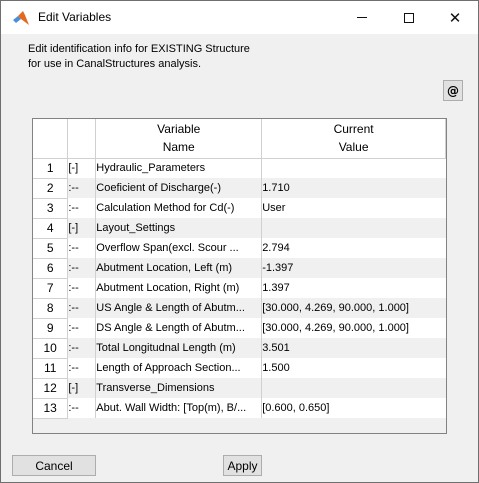 Image resolution: width=479 pixels, height=483 pixels. I want to click on row-variable-name: Transverse_Dimensions, so click(179, 388).